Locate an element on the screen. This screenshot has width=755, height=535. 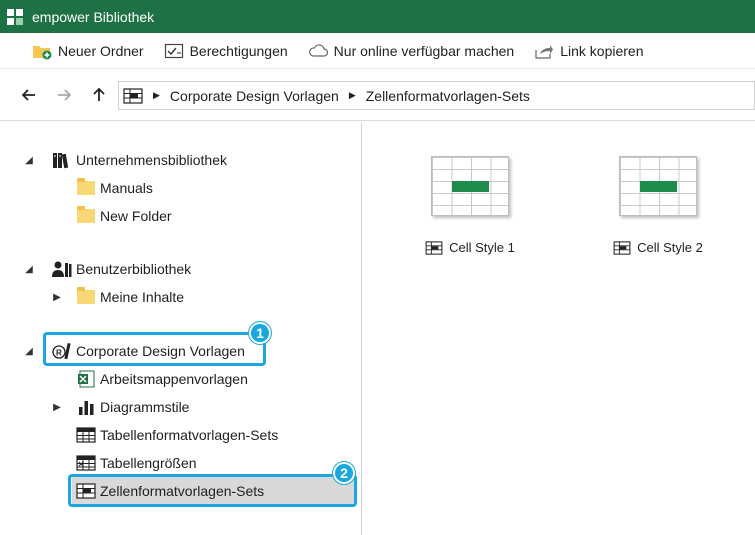
tree-label: Benutzerbibliothek is located at coordinates (134, 269).